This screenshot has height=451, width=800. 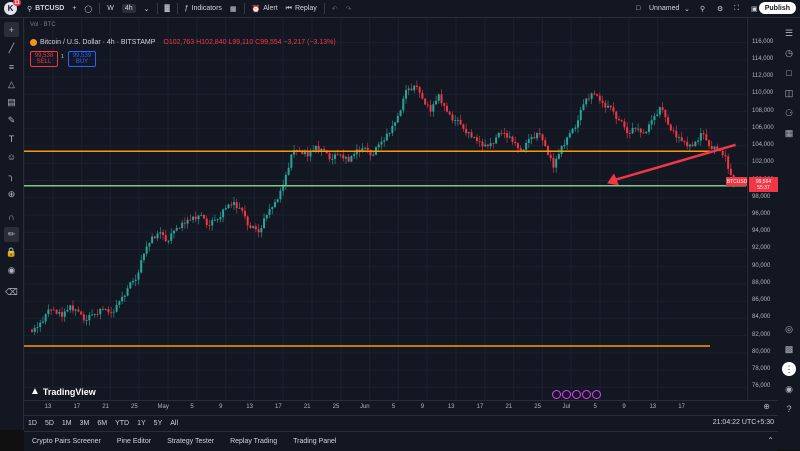 What do you see at coordinates (141, 423) in the screenshot?
I see `range-1y: 1Y` at bounding box center [141, 423].